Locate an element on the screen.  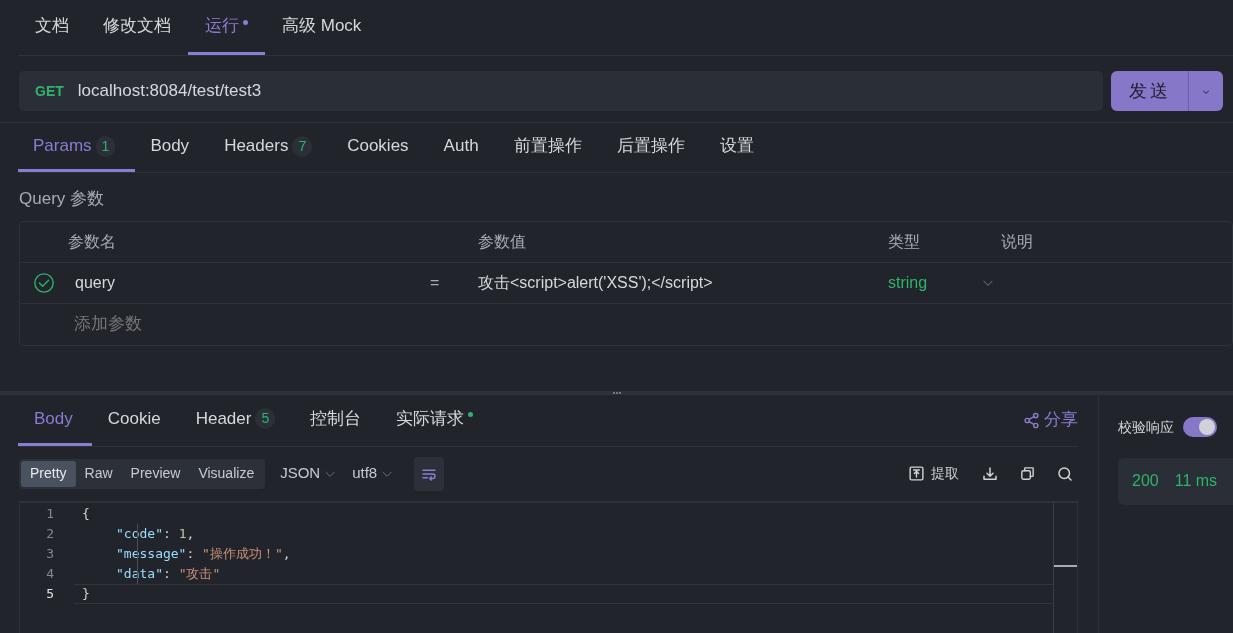
view-mode-tab: Preview is located at coordinates (155, 473).